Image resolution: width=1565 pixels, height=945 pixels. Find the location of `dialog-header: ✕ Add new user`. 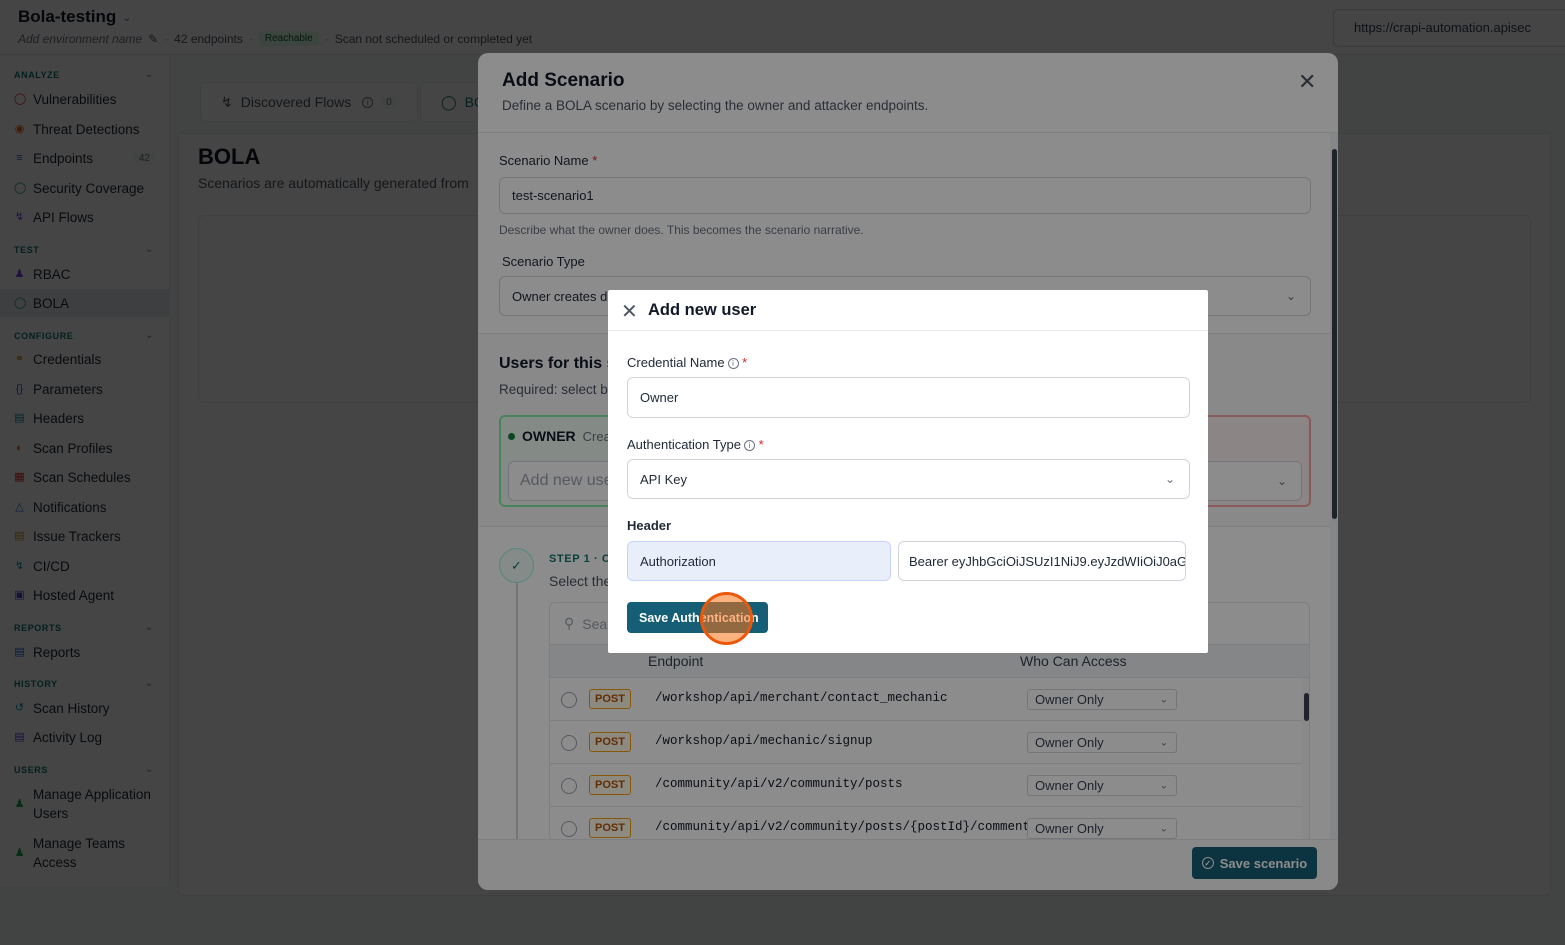

dialog-header: ✕ Add new user is located at coordinates (908, 310).